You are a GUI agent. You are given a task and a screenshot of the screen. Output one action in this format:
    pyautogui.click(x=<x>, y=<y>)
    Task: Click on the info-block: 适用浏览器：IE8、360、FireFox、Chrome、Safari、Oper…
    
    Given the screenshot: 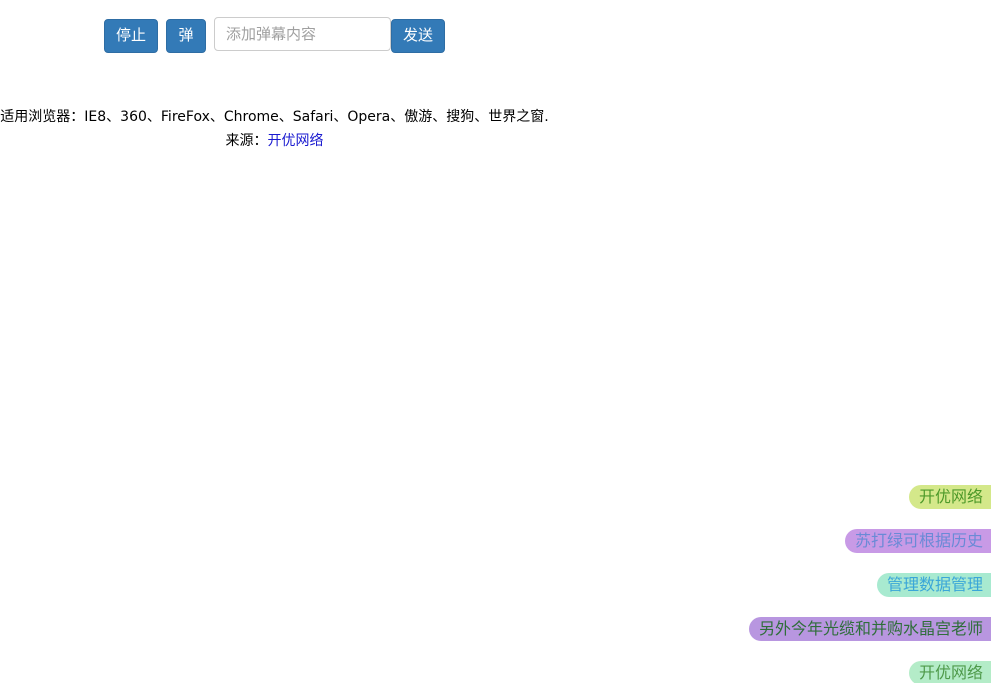 What is the action you would take?
    pyautogui.click(x=274, y=129)
    